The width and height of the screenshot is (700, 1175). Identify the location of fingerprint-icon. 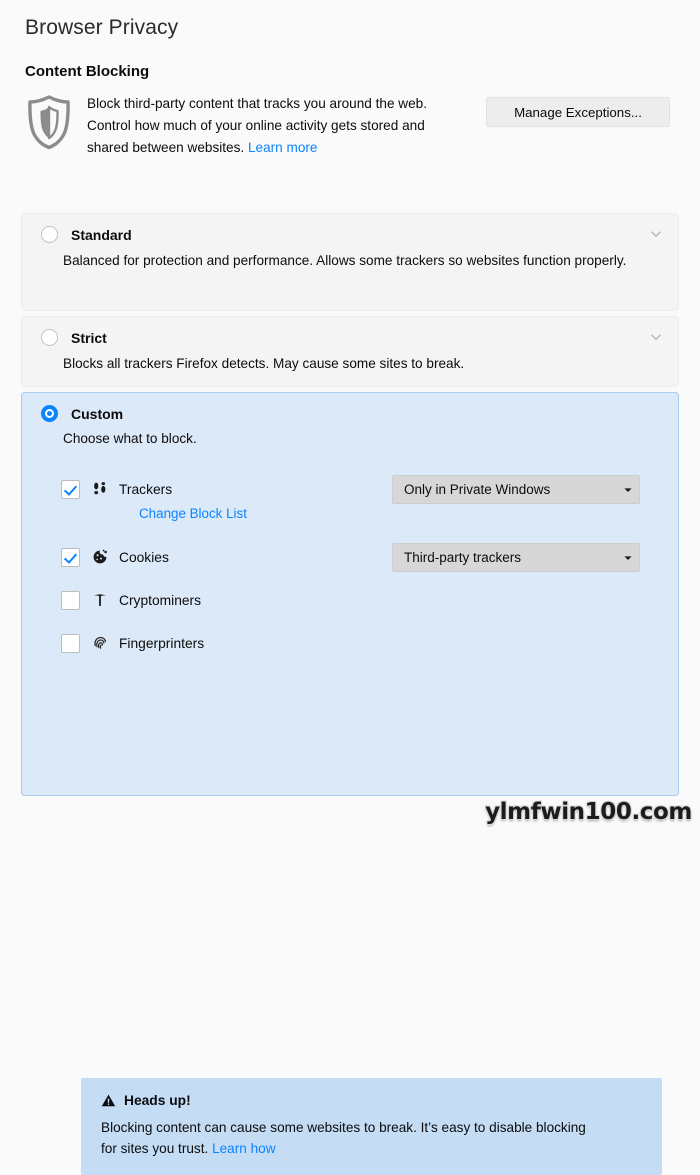
(100, 643).